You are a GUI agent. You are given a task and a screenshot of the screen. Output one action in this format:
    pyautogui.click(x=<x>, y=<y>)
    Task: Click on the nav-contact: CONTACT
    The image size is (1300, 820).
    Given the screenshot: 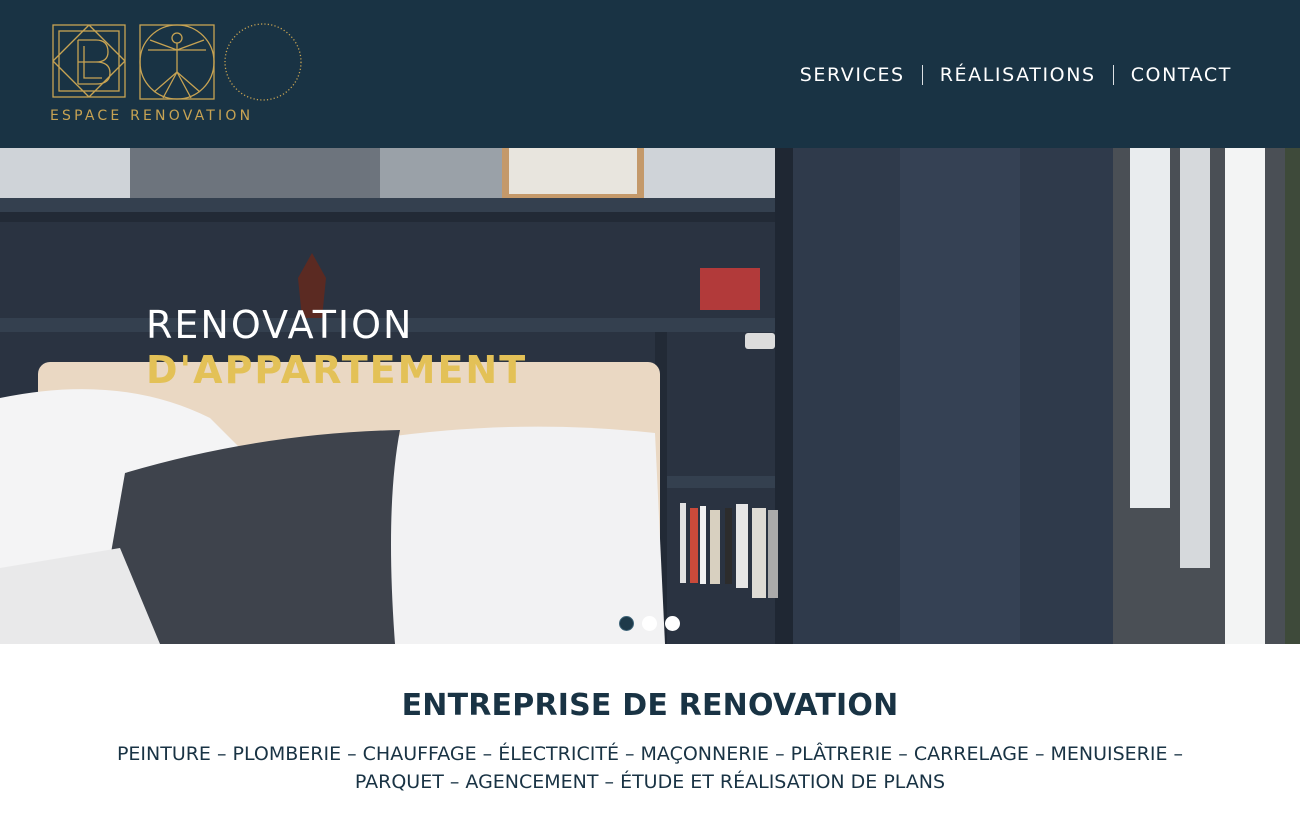 What is the action you would take?
    pyautogui.click(x=1173, y=75)
    